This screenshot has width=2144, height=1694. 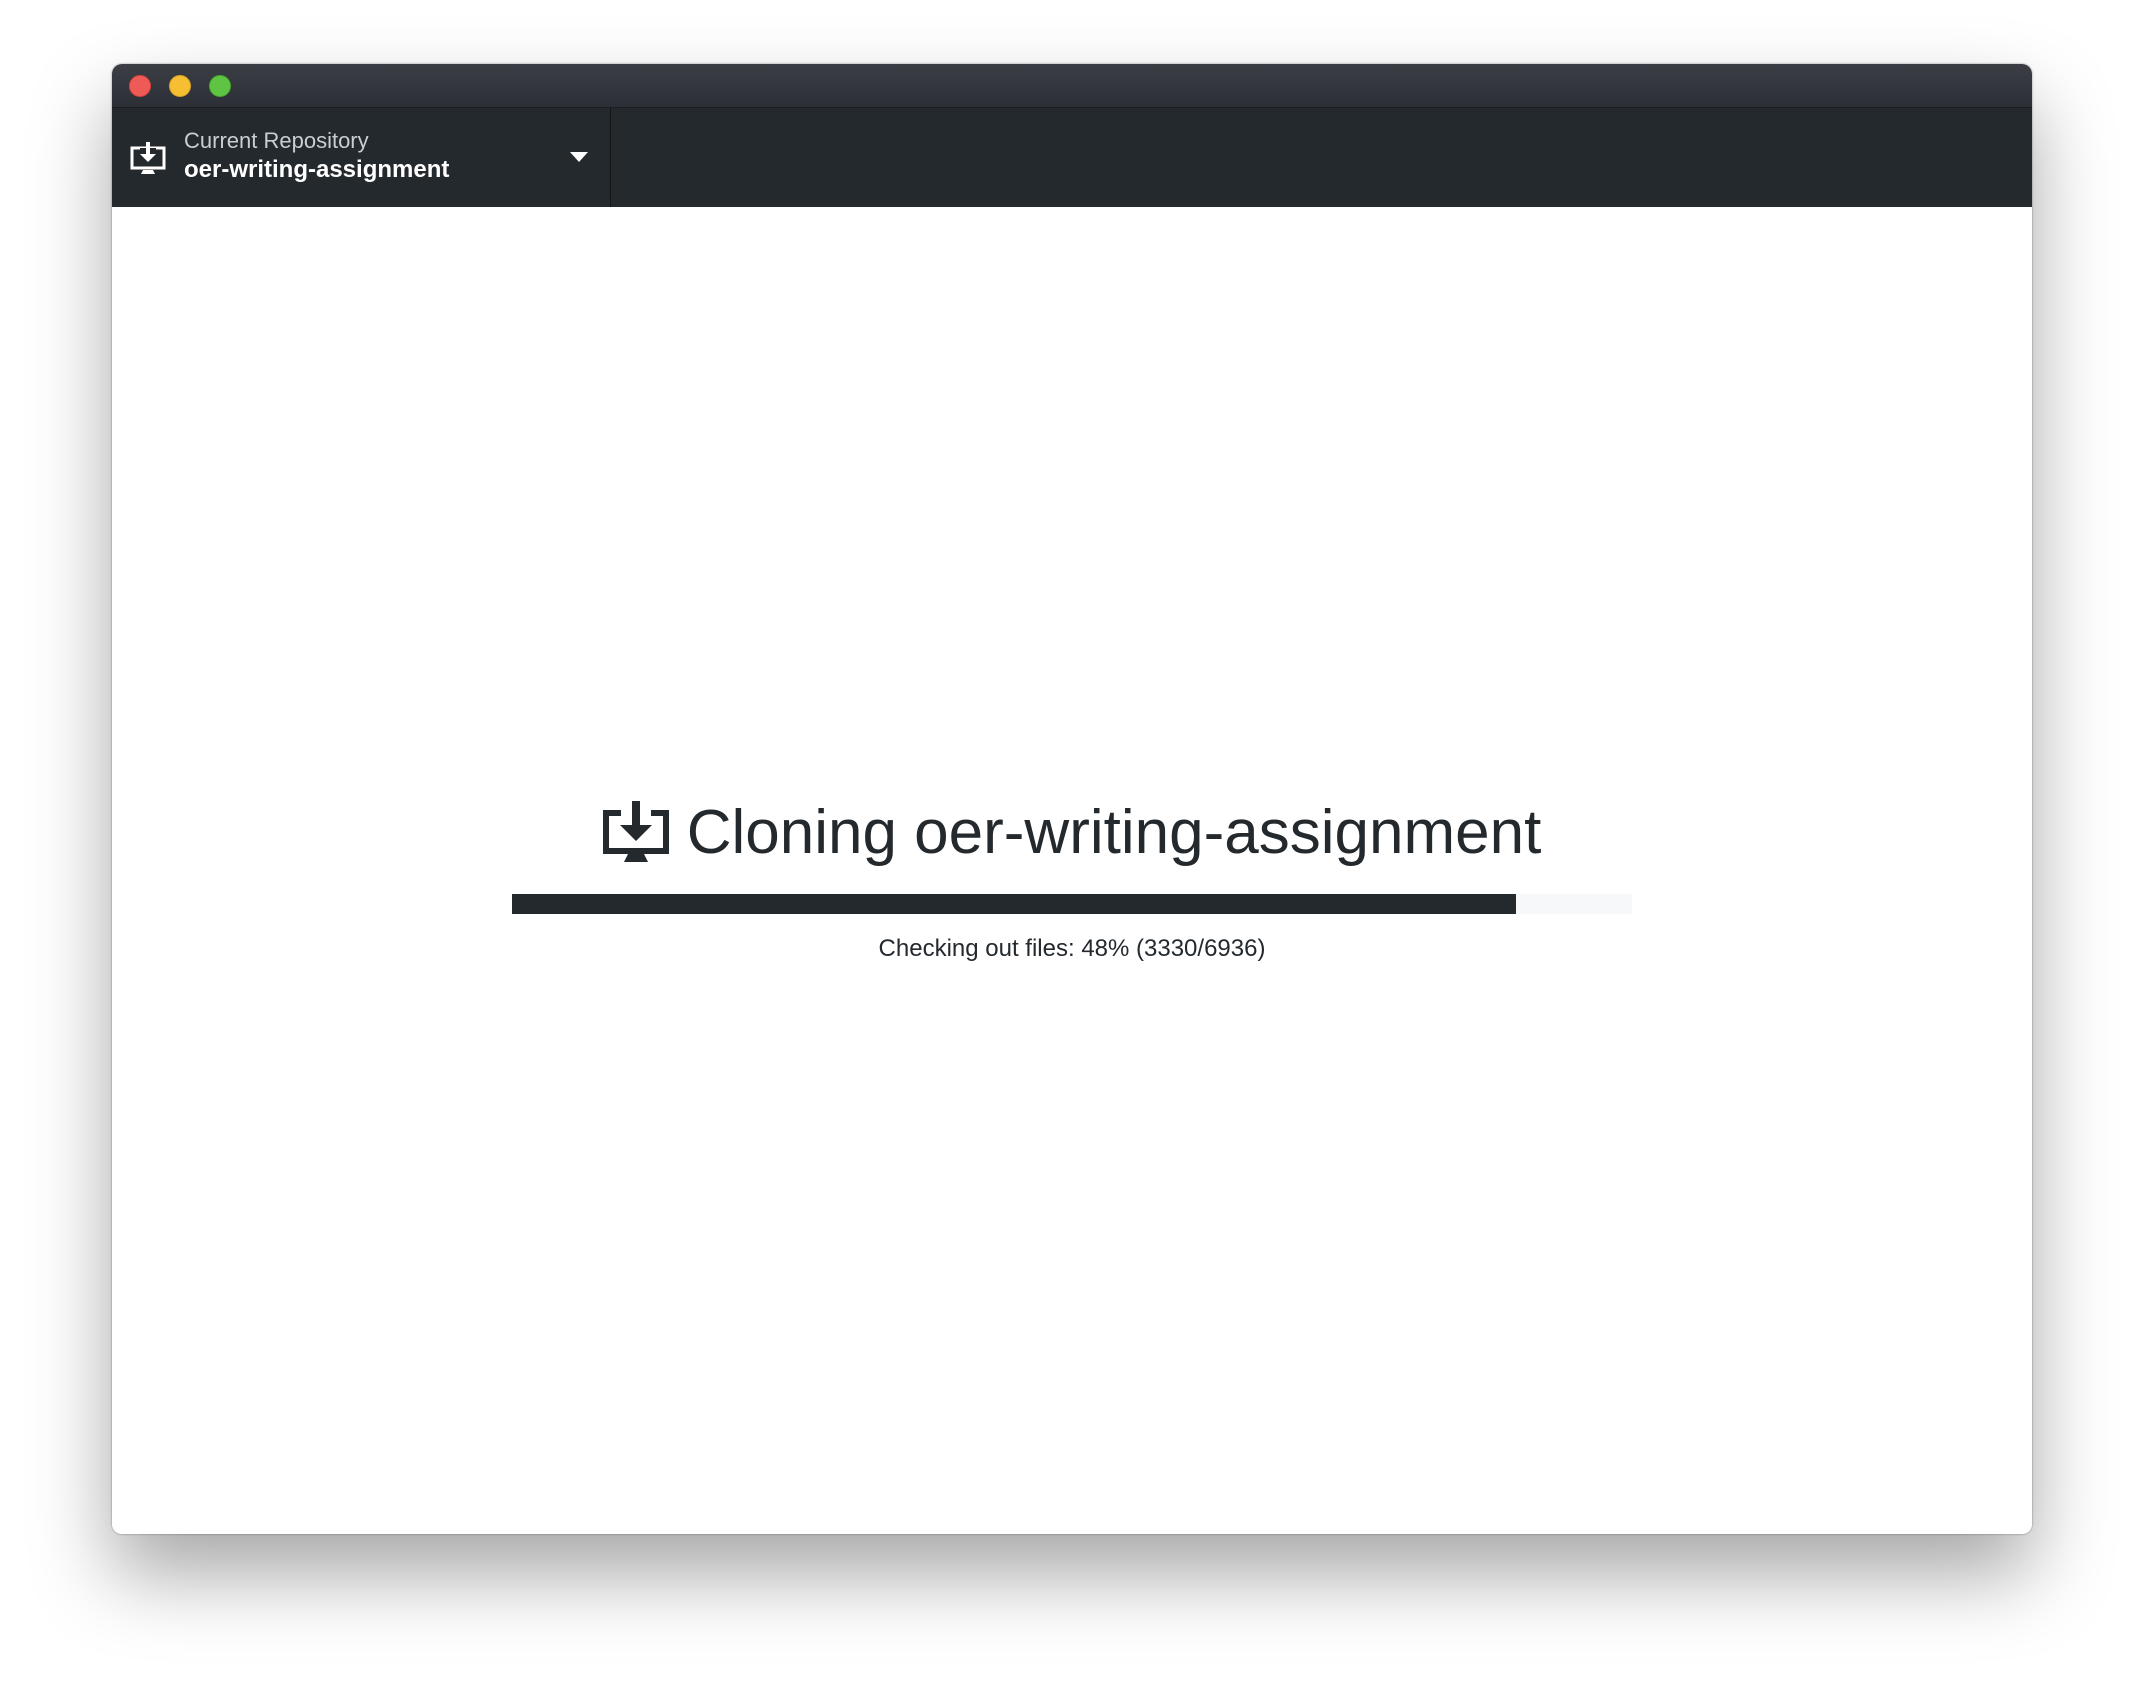 What do you see at coordinates (276, 140) in the screenshot?
I see `current-repository-label: Current Repository` at bounding box center [276, 140].